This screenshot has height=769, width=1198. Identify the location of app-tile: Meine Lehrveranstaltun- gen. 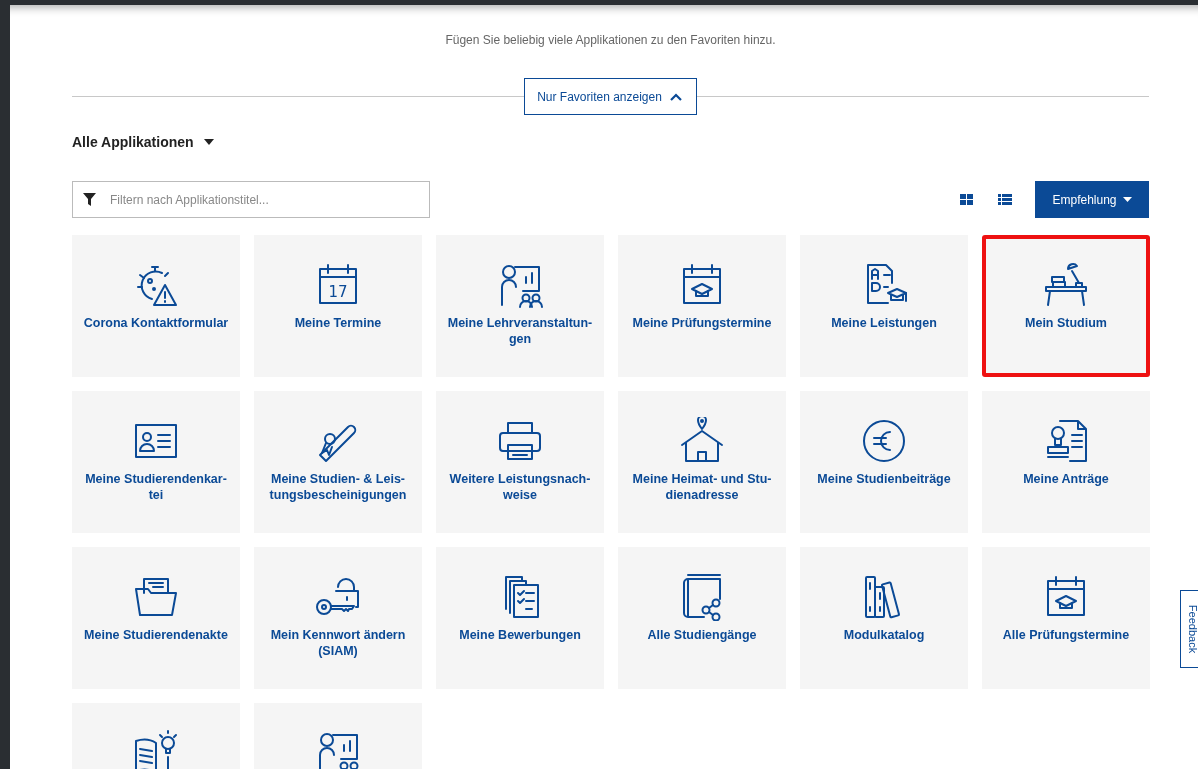
(520, 306).